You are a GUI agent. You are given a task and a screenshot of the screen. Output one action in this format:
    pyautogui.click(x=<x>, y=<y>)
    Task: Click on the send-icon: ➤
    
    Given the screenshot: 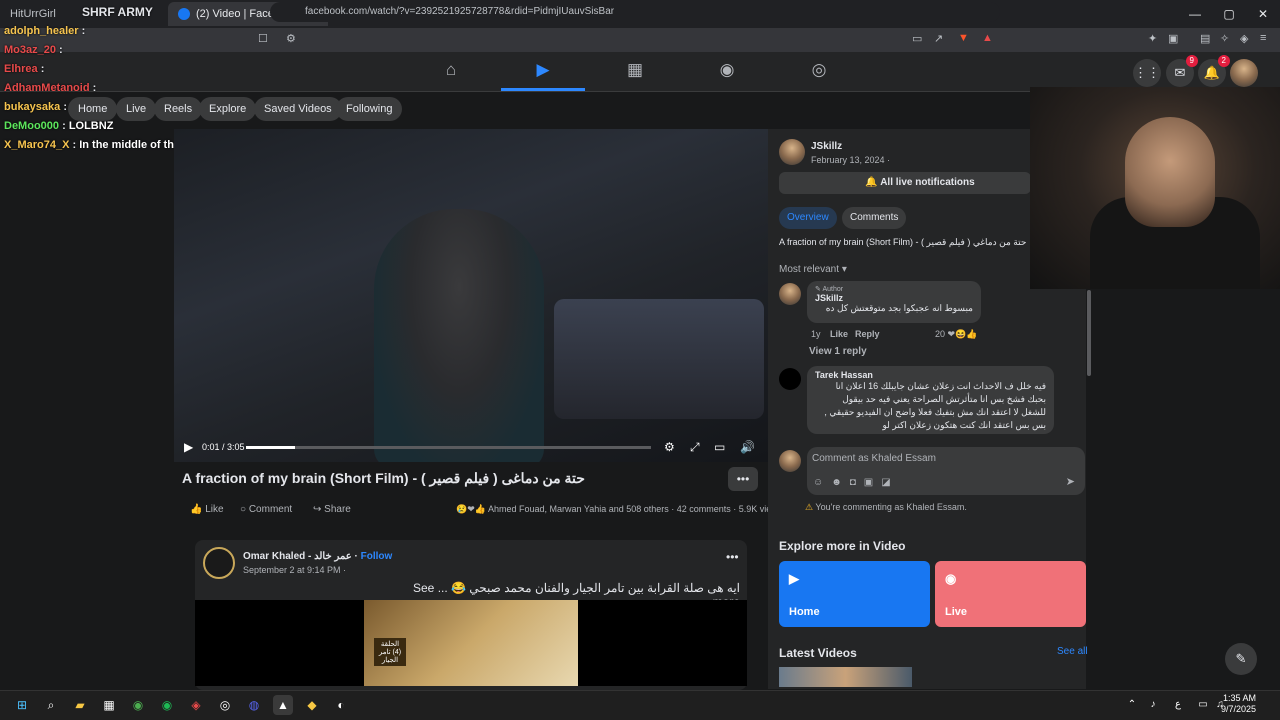 What is the action you would take?
    pyautogui.click(x=1070, y=481)
    